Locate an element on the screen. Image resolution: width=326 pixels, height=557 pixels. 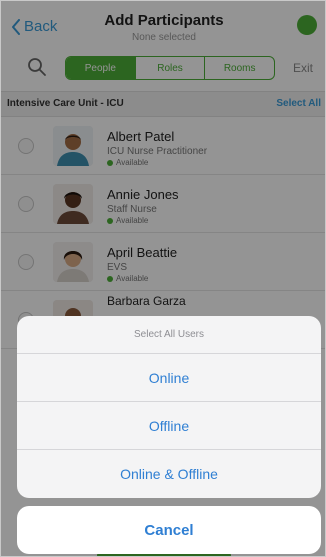
option-online-offline-button: Online & Offline is located at coordinates (169, 474).